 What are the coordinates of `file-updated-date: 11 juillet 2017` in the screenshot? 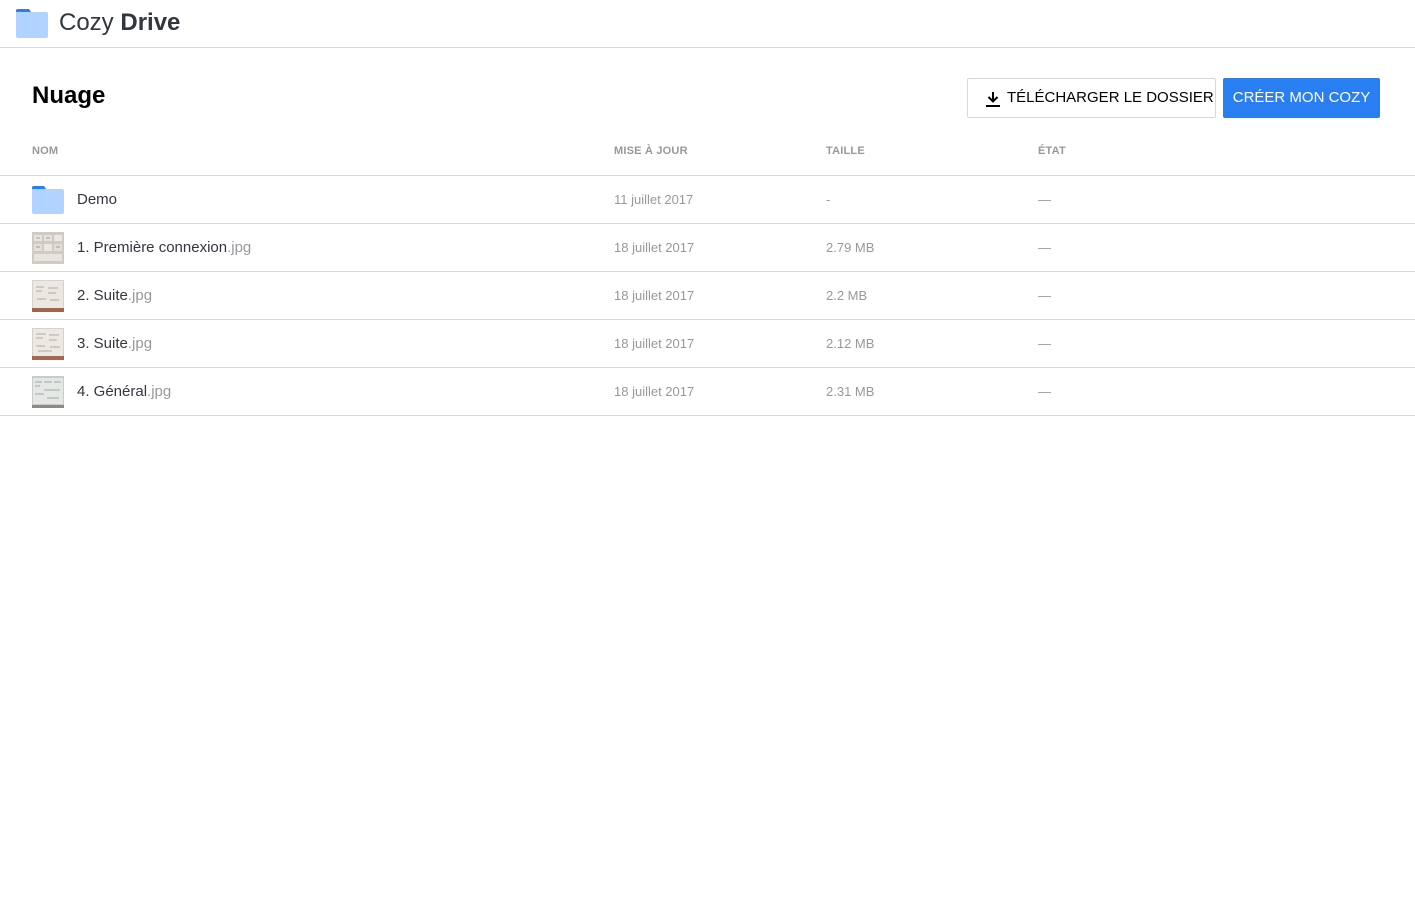 It's located at (654, 199).